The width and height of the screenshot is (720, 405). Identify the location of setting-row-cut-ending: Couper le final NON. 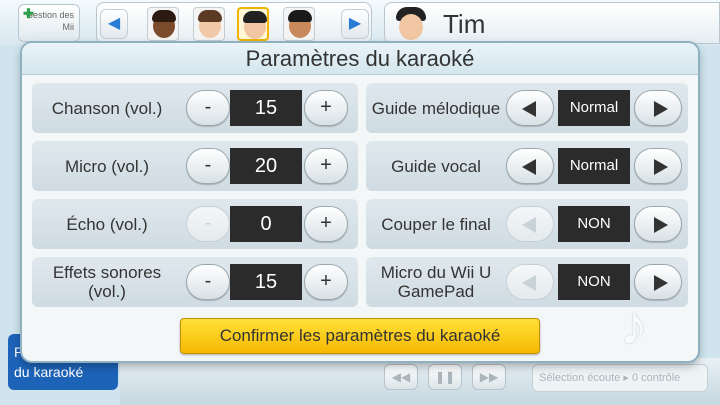
(527, 224).